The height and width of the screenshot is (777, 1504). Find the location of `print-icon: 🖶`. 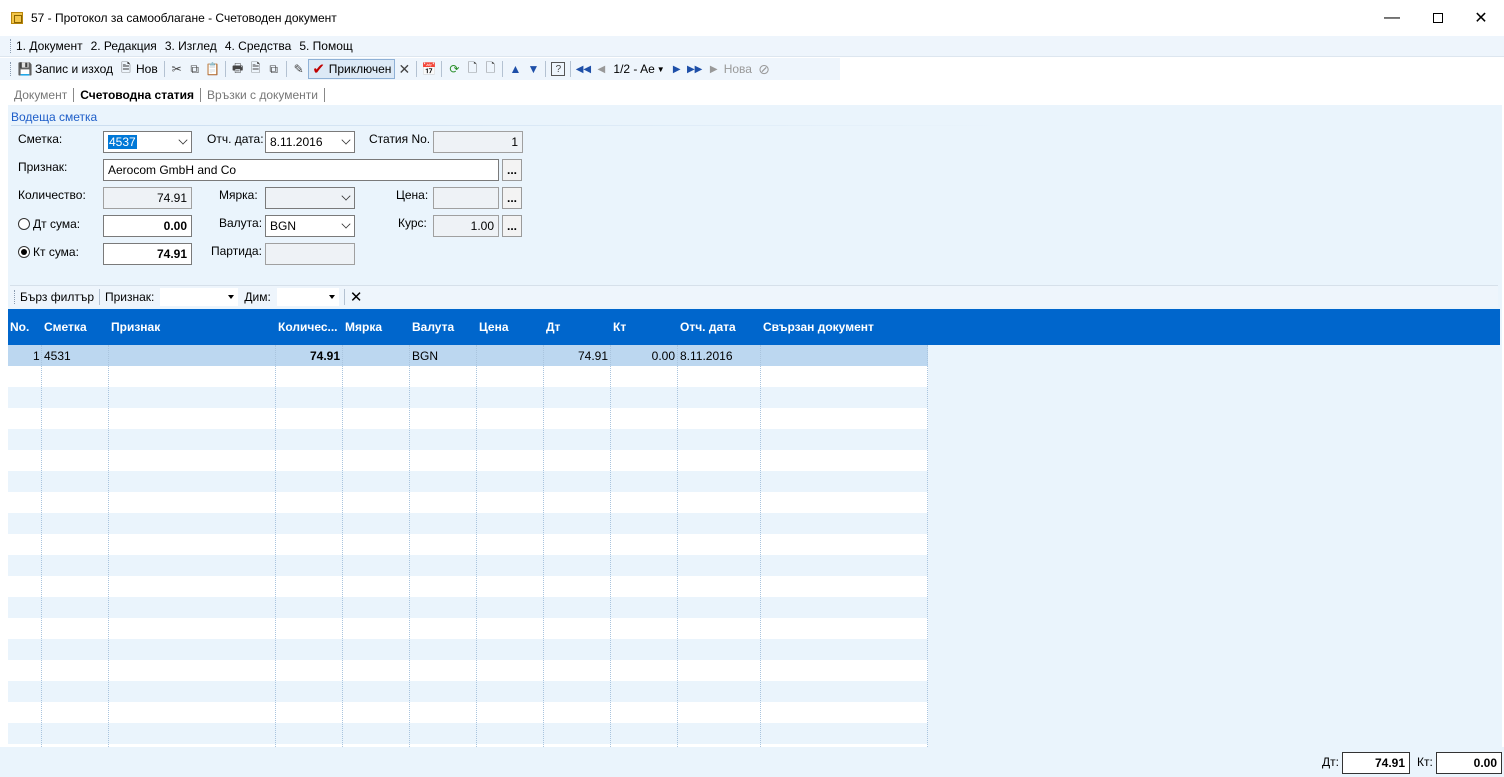

print-icon: 🖶 is located at coordinates (238, 69).